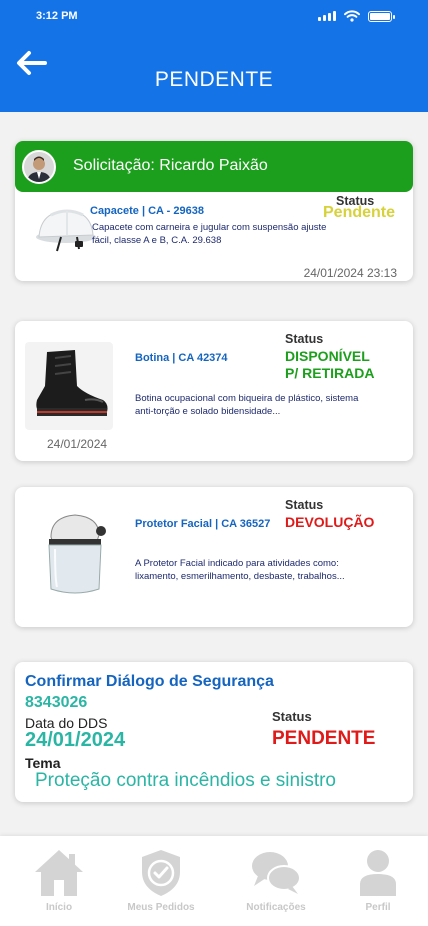 This screenshot has width=428, height=926. What do you see at coordinates (59, 873) in the screenshot?
I see `home-icon` at bounding box center [59, 873].